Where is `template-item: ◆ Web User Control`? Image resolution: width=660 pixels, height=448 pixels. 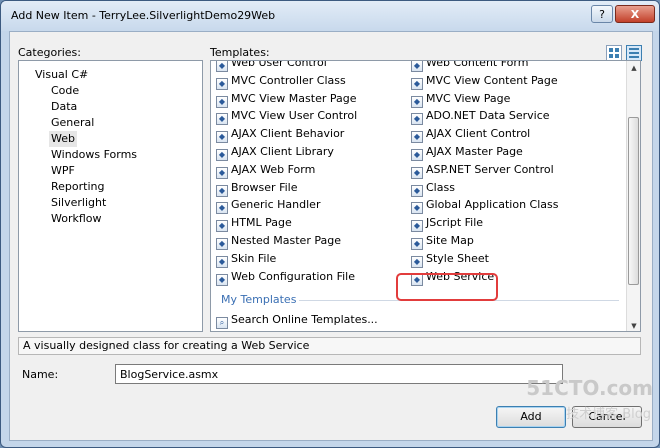
template-item: ◆ Web User Control is located at coordinates (271, 66).